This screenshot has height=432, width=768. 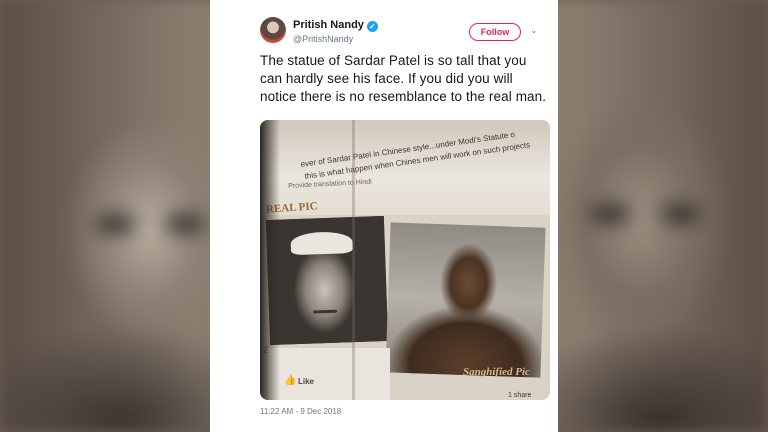 What do you see at coordinates (329, 374) in the screenshot?
I see `facebook-action-bar` at bounding box center [329, 374].